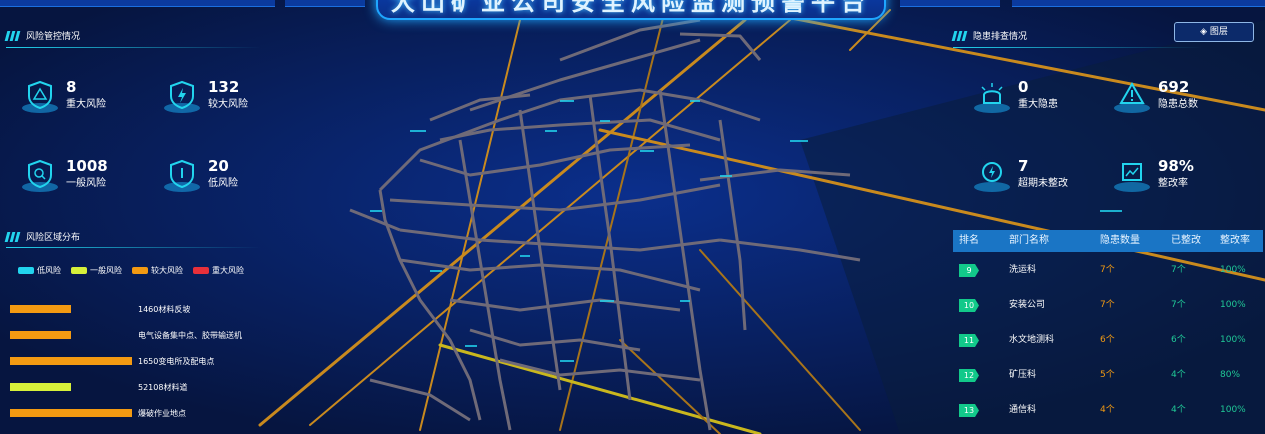 Image resolution: width=1265 pixels, height=434 pixels. What do you see at coordinates (87, 166) in the screenshot?
I see `stat-value: 1008` at bounding box center [87, 166].